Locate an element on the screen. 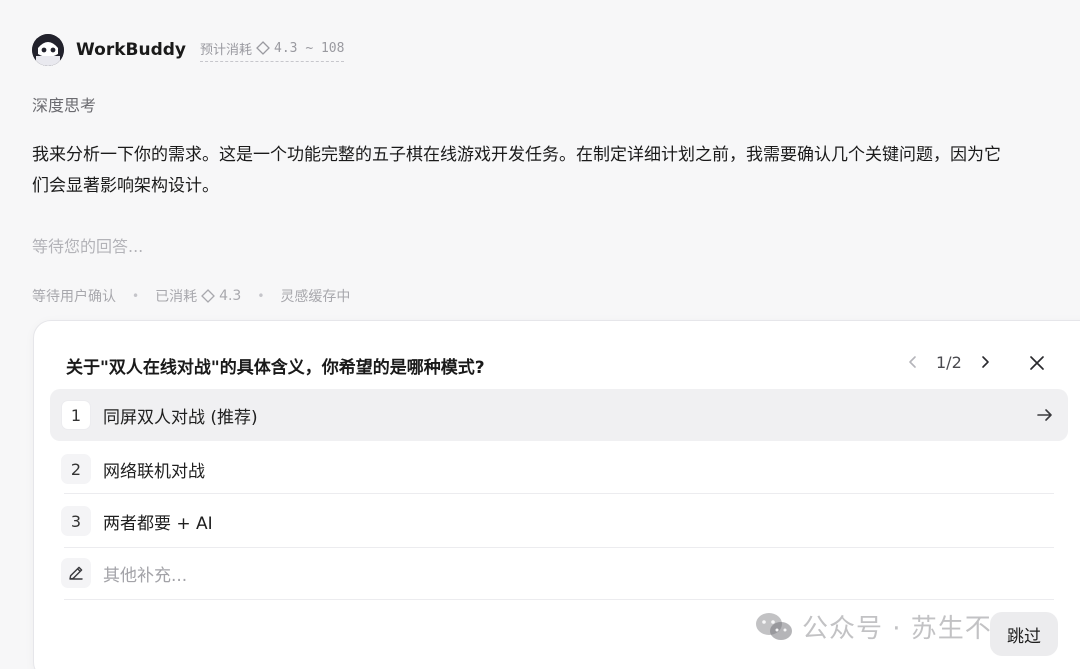 This screenshot has height=669, width=1080. option-number: 1 is located at coordinates (76, 415).